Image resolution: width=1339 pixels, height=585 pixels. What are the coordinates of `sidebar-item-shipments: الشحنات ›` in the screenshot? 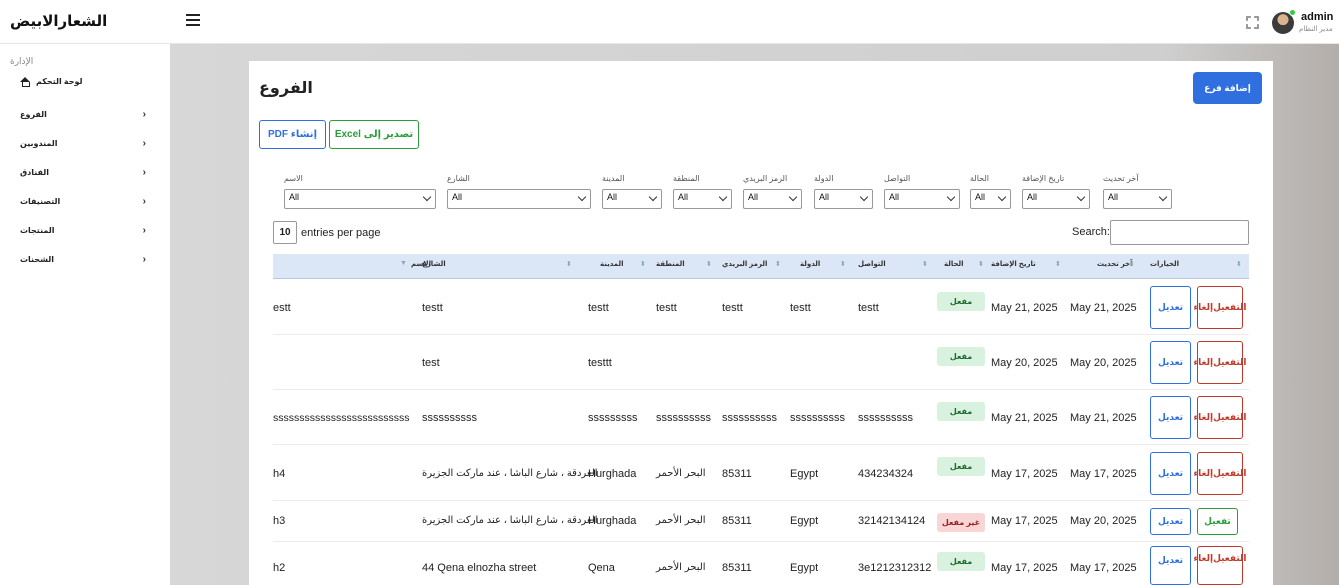 It's located at (85, 261).